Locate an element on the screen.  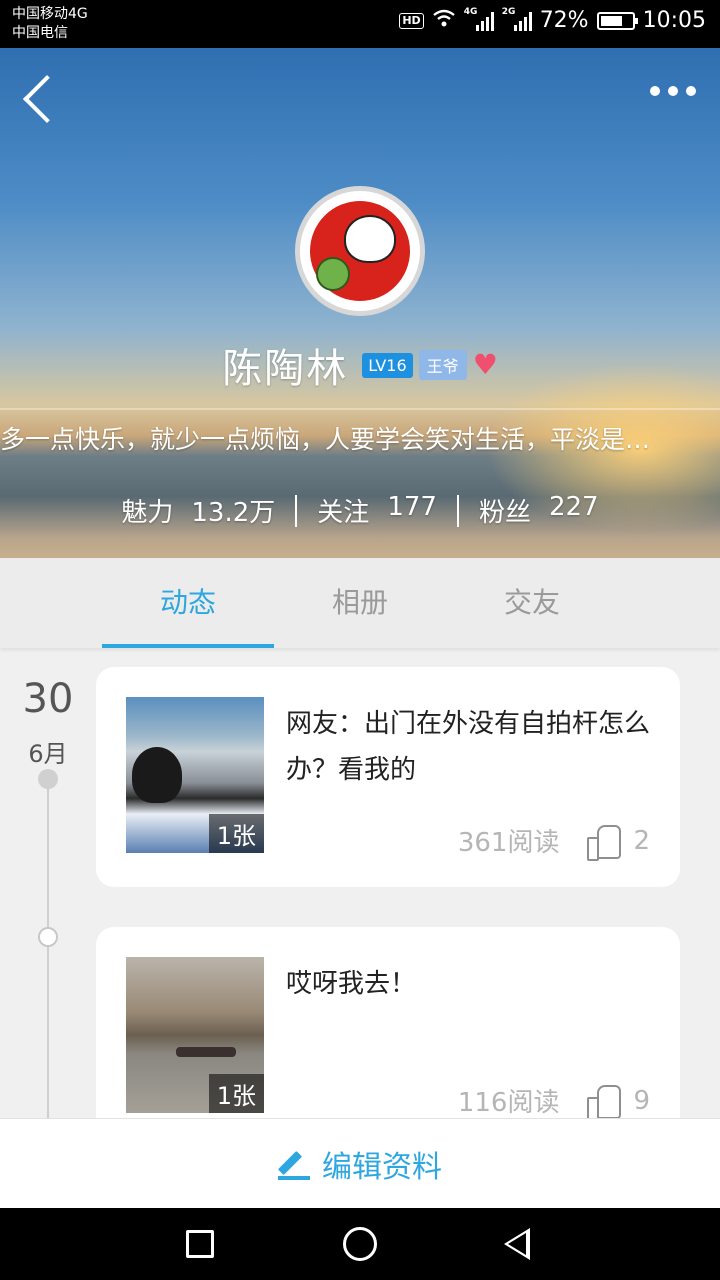
carrier-1: 中国移动4G is located at coordinates (50, 14).